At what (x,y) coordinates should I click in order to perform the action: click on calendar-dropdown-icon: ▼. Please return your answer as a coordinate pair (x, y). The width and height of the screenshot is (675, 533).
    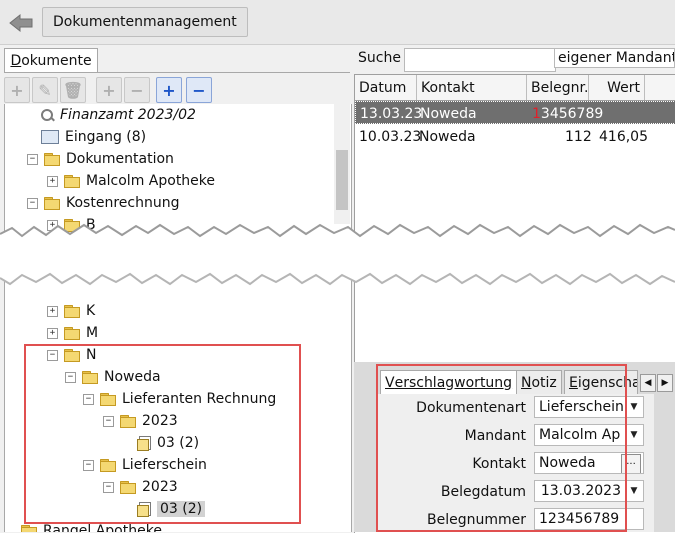
    Looking at the image, I should click on (634, 491).